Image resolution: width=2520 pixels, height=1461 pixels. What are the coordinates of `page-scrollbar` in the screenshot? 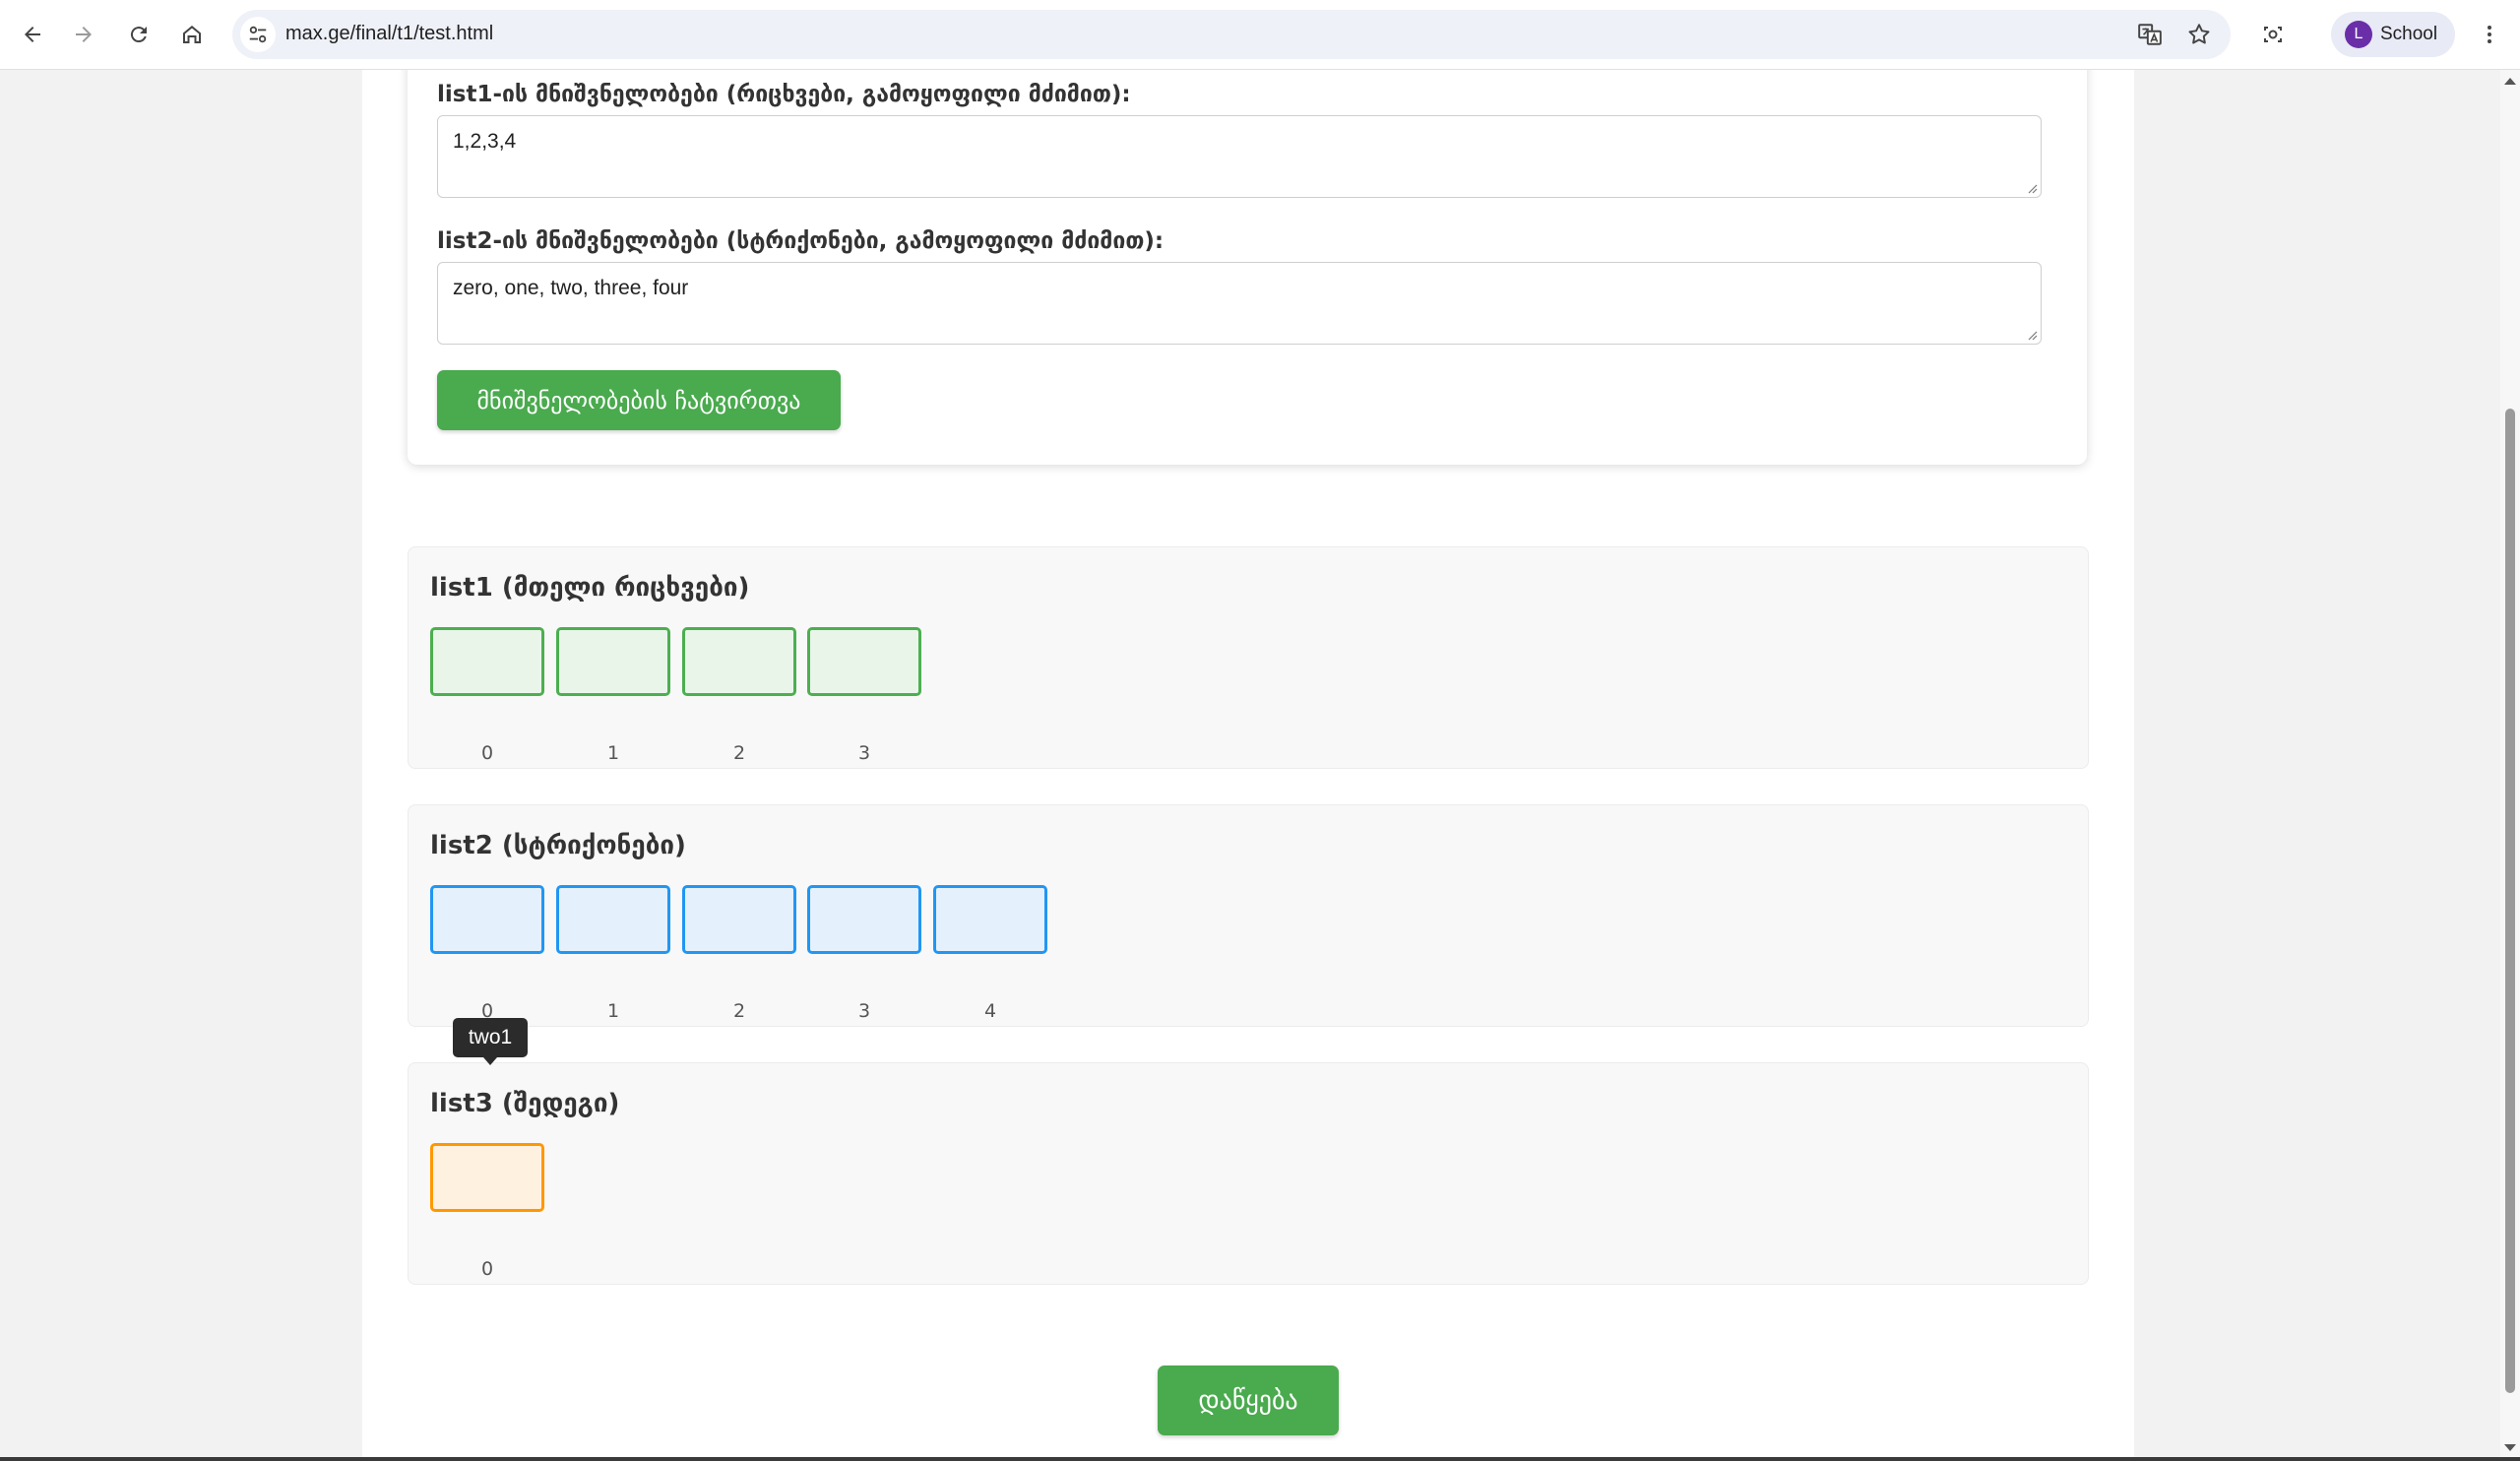 It's located at (2510, 765).